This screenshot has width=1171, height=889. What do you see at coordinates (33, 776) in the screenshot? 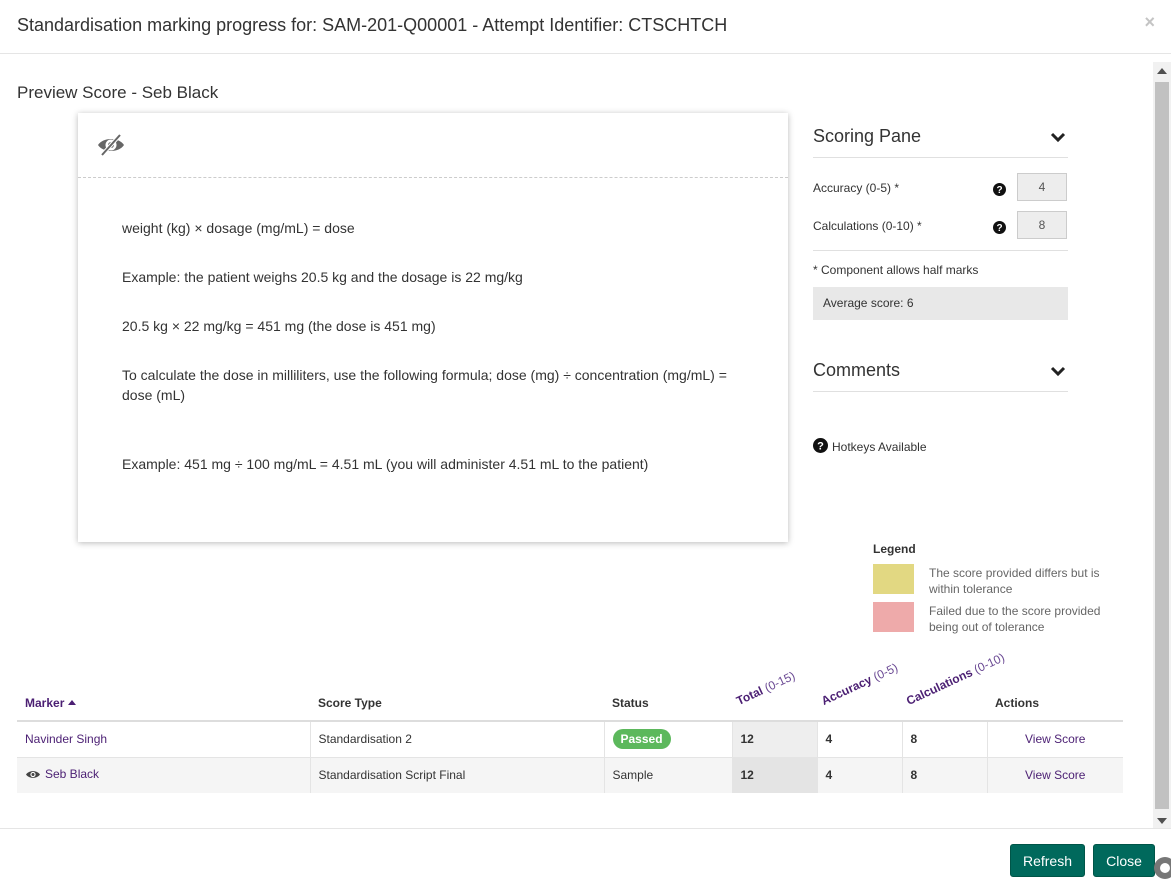
I see `eye-icon` at bounding box center [33, 776].